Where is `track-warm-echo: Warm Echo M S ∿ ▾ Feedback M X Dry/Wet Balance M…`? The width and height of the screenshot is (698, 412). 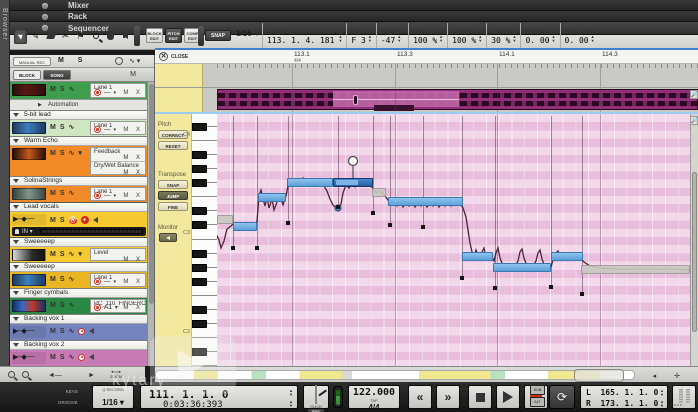 track-warm-echo: Warm Echo M S ∿ ▾ Feedback M X Dry/Wet Balance M… is located at coordinates (79, 156).